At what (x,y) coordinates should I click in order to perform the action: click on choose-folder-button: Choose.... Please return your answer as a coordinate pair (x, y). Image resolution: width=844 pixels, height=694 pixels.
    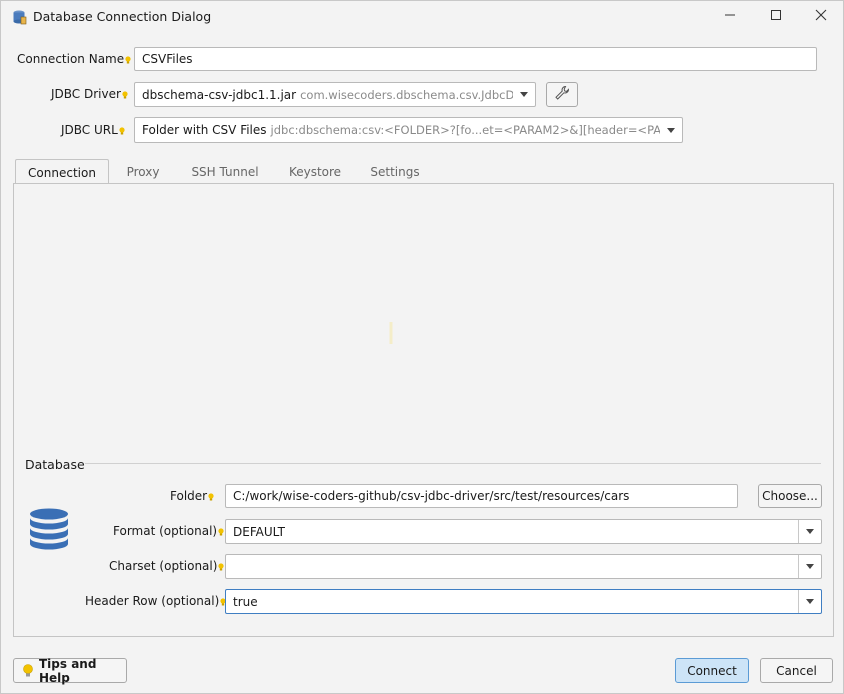
    Looking at the image, I should click on (790, 496).